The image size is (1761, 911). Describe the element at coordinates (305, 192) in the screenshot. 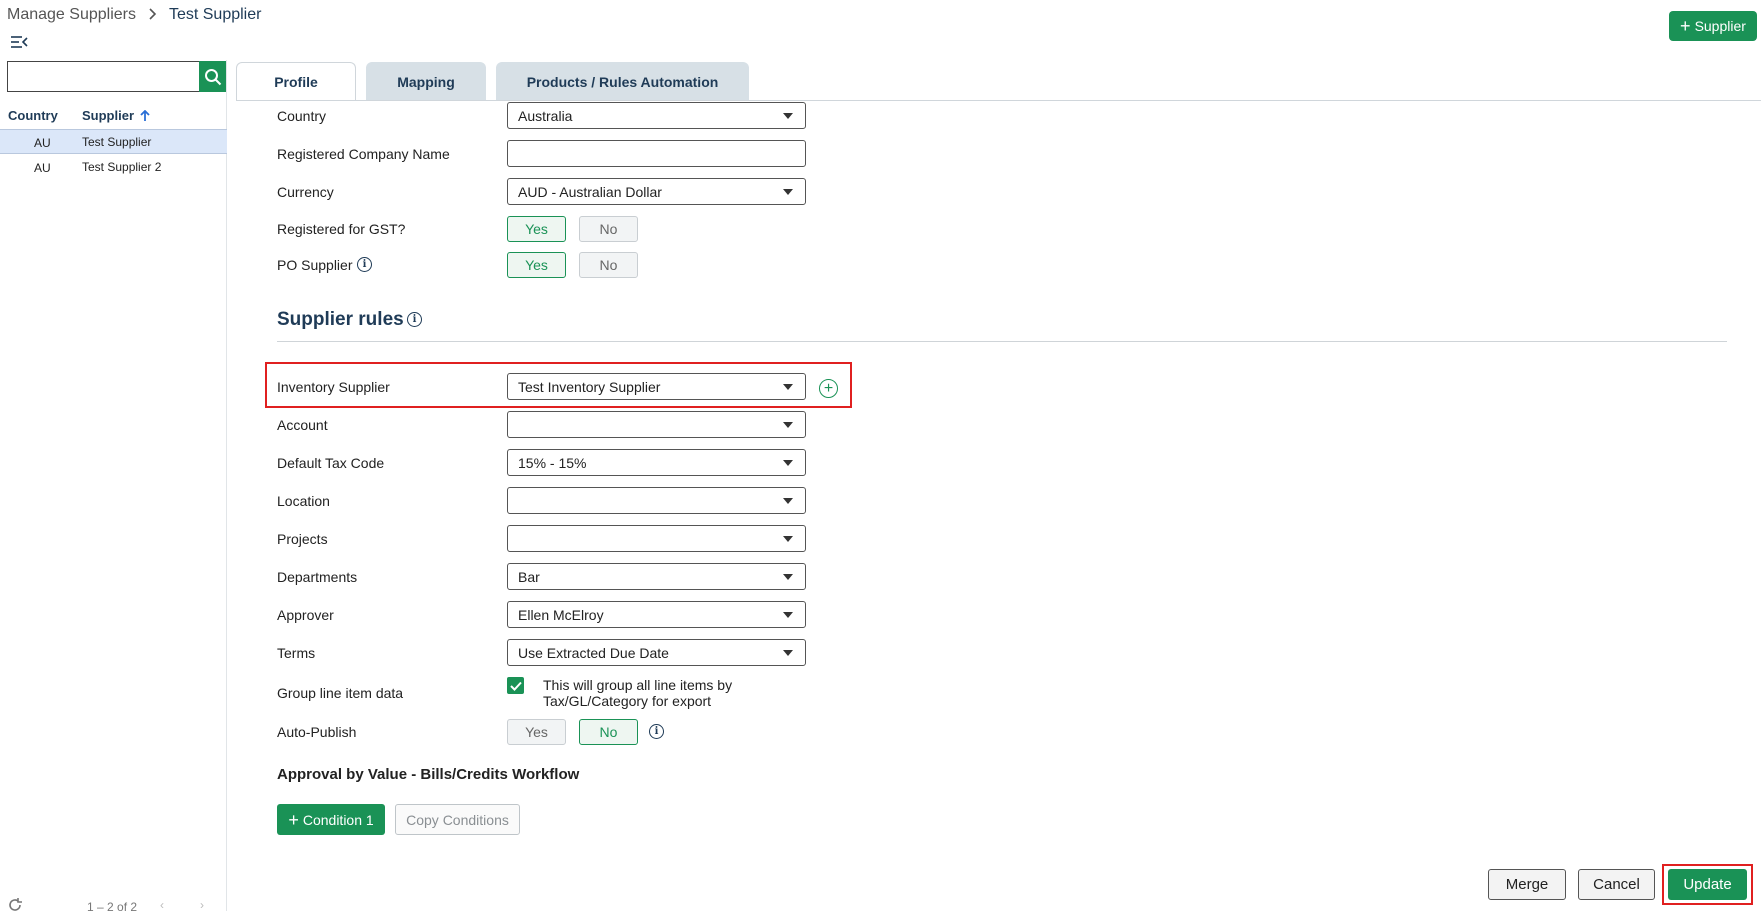

I see `currency-label: Currency` at that location.